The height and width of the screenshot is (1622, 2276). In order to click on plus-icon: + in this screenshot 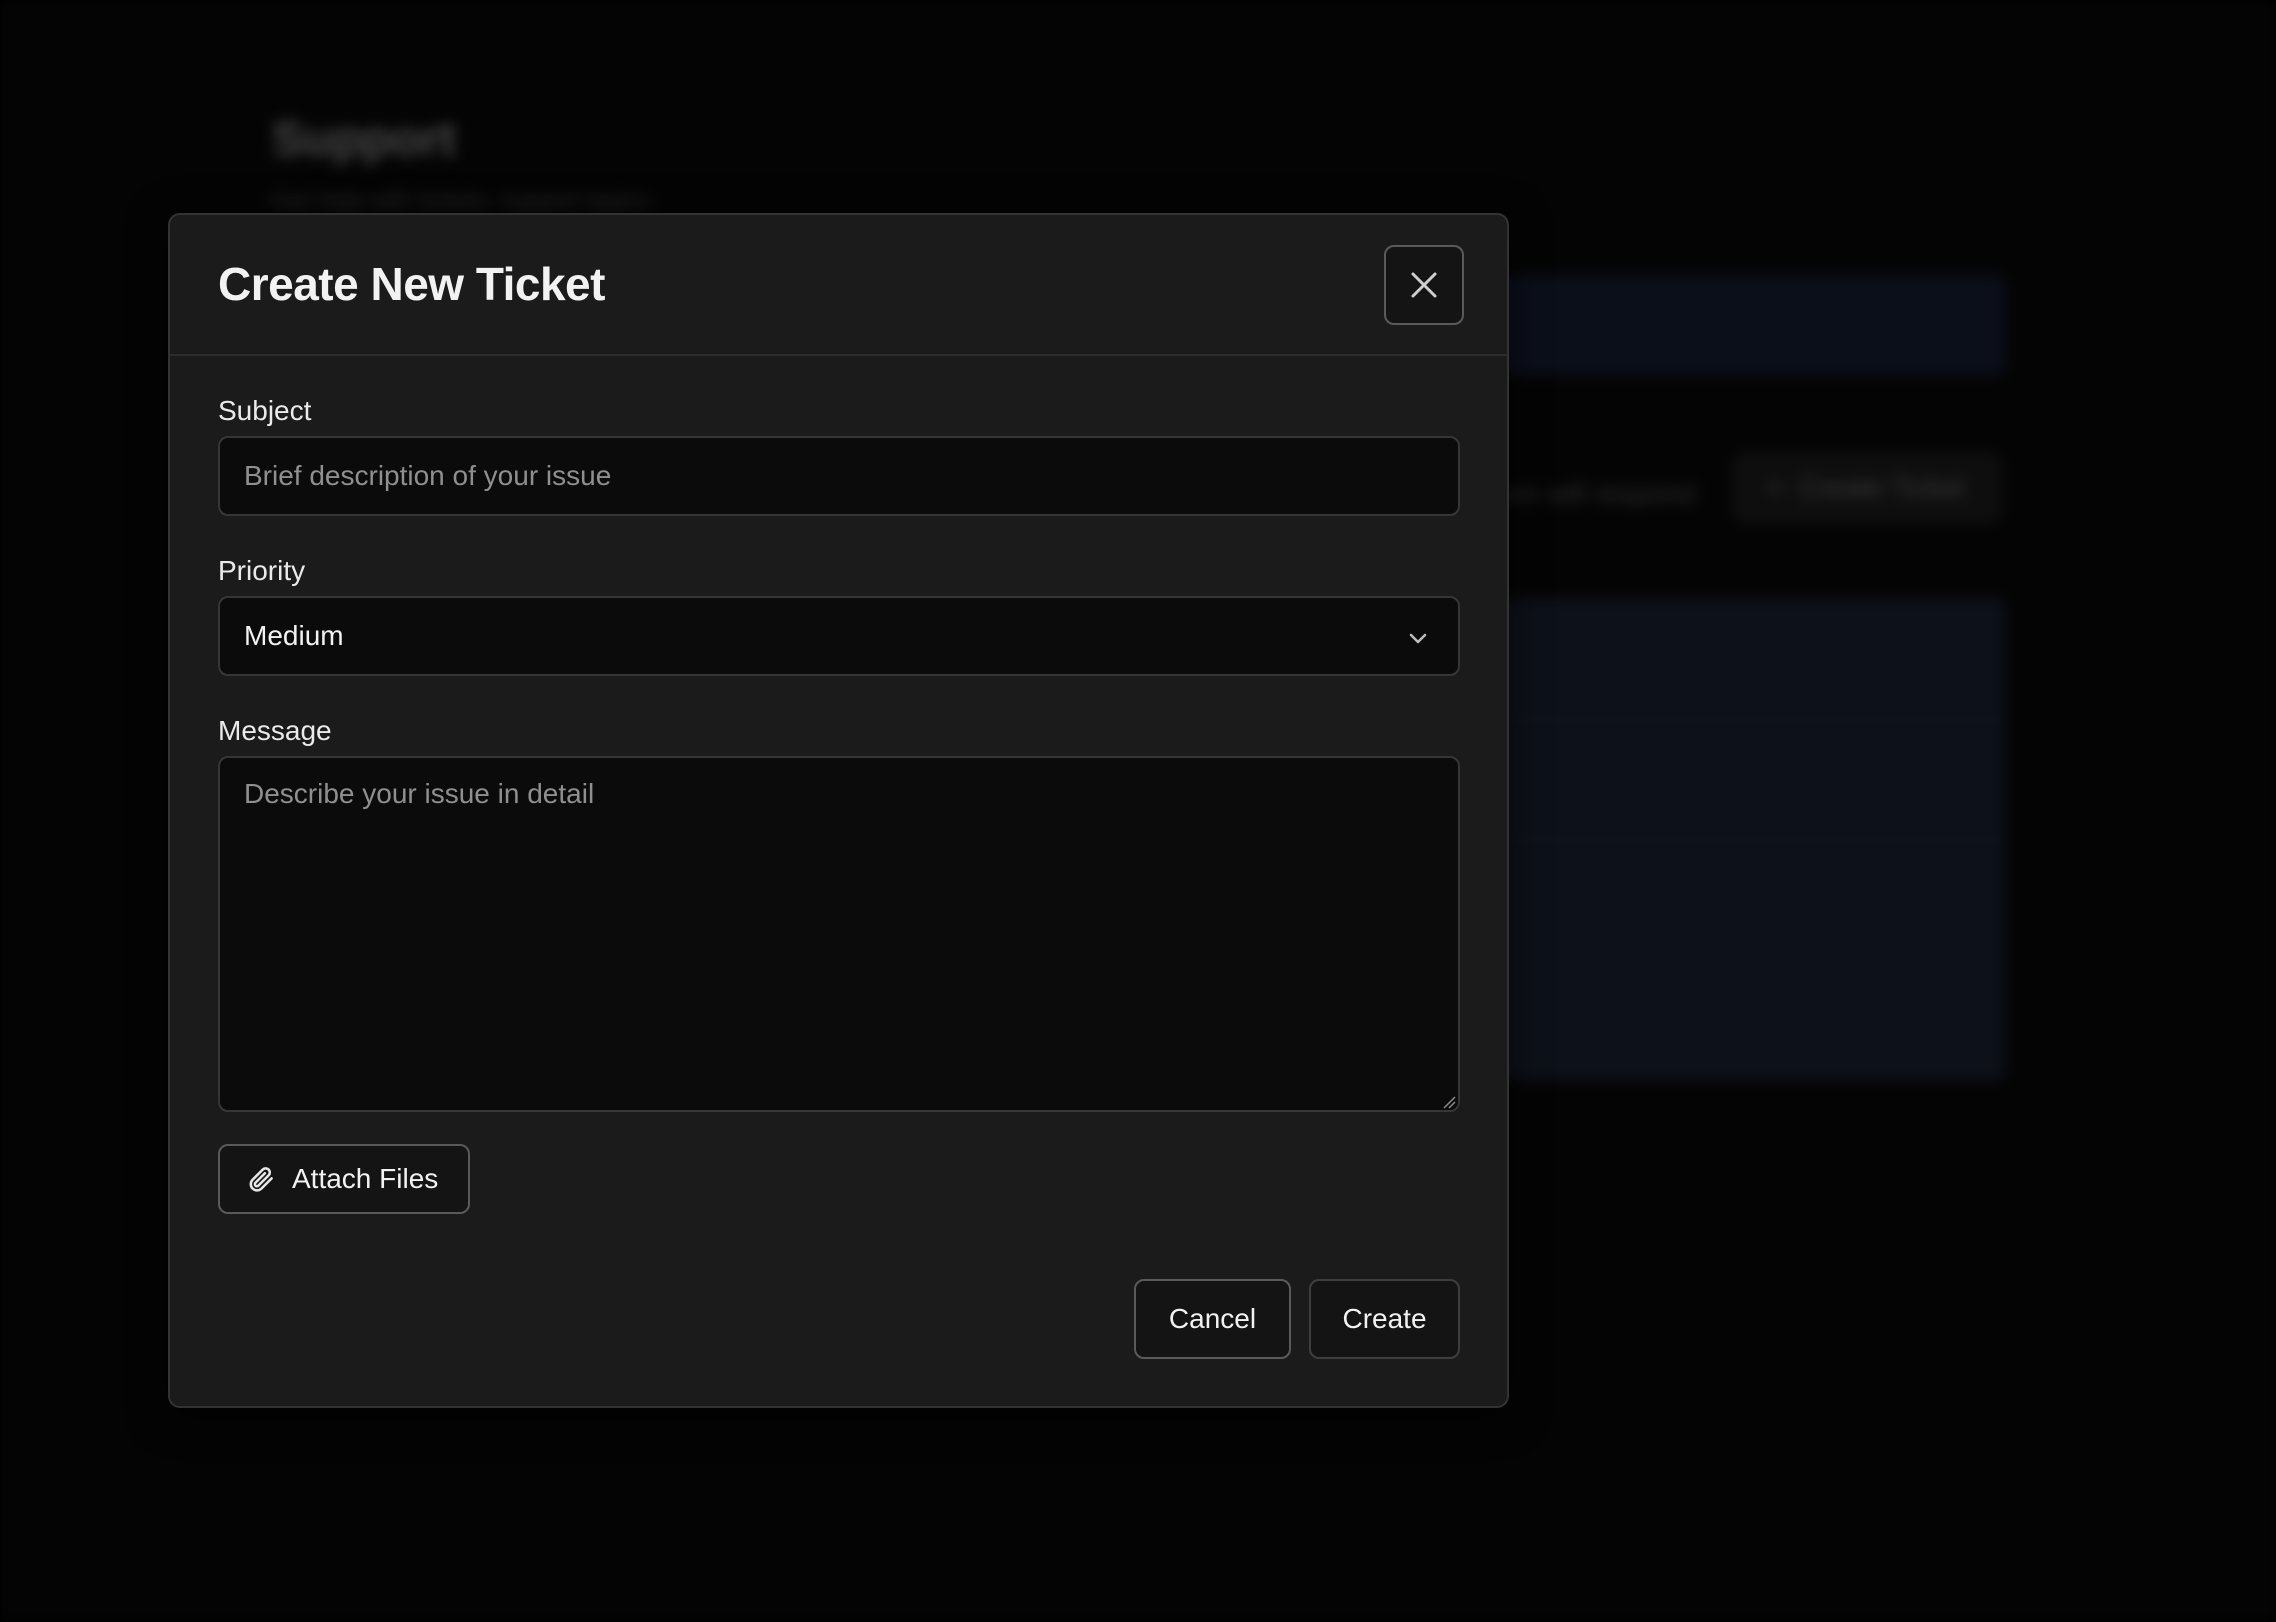, I will do `click(1775, 487)`.